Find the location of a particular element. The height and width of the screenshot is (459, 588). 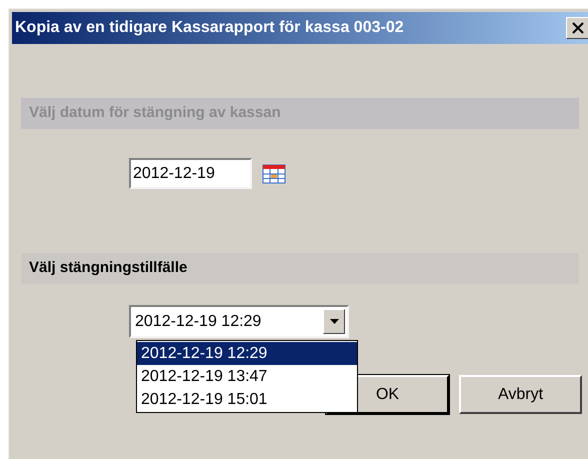

dropdown-value: 2012-12-19 12:29 is located at coordinates (198, 322).